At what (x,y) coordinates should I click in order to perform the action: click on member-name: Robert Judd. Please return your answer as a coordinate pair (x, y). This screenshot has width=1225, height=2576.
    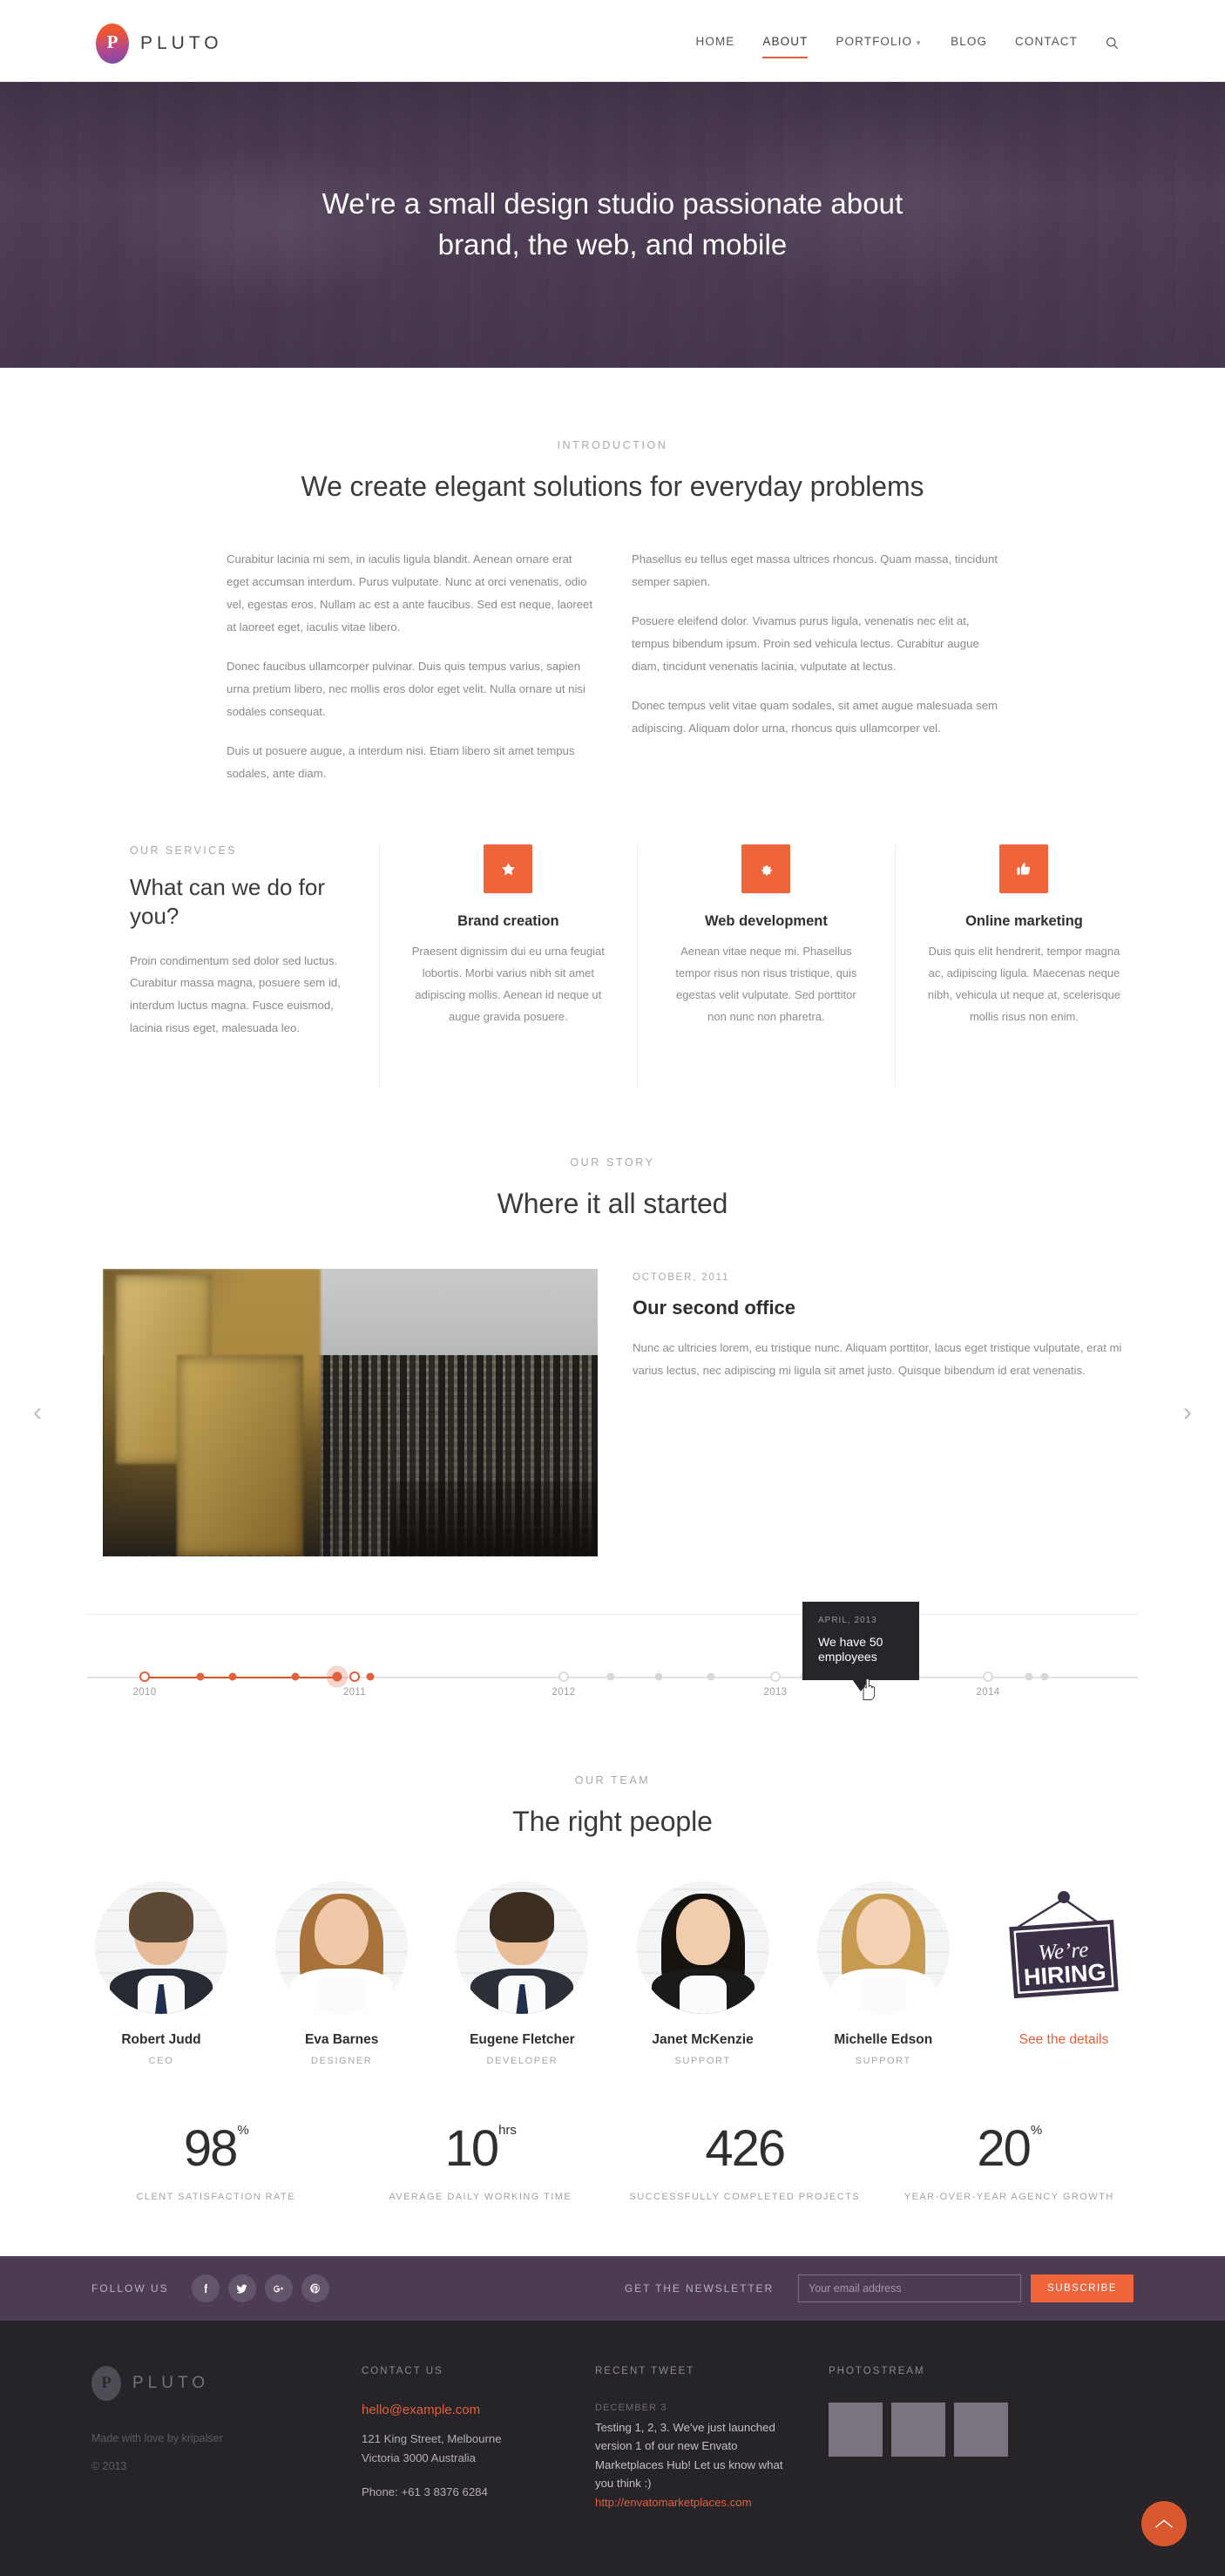
    Looking at the image, I should click on (161, 2040).